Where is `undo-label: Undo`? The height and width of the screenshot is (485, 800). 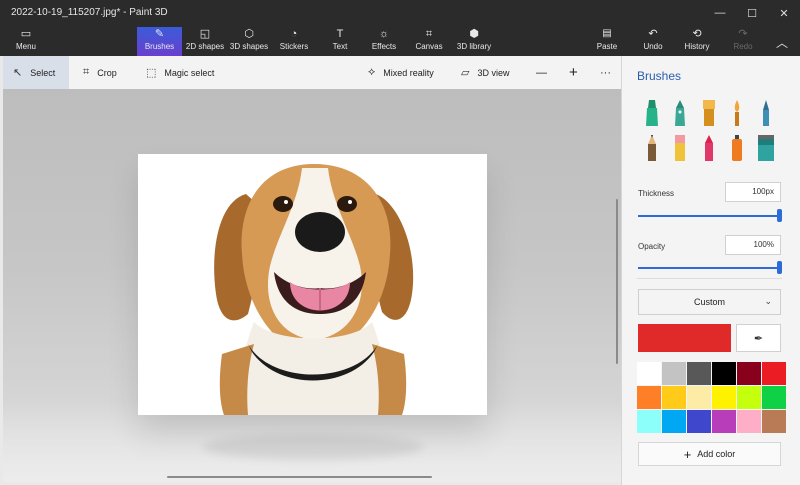
undo-label: Undo is located at coordinates (653, 46).